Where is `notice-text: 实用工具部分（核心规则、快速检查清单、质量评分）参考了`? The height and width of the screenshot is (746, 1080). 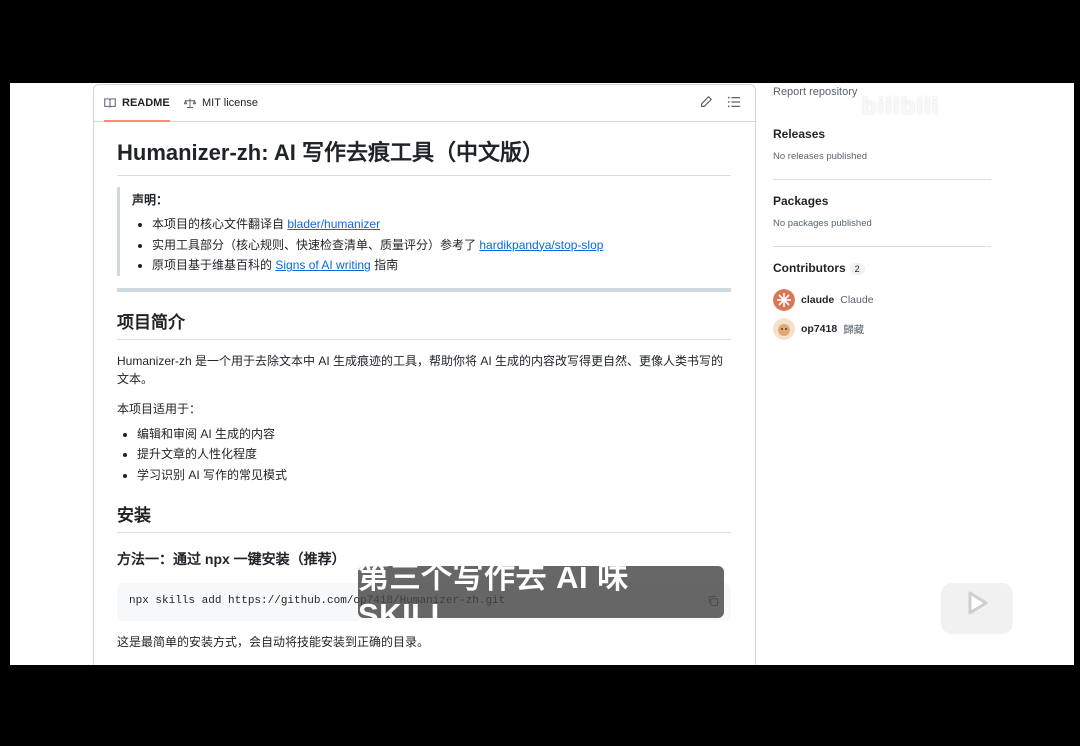 notice-text: 实用工具部分（核心规则、快速检查清单、质量评分）参考了 is located at coordinates (316, 244).